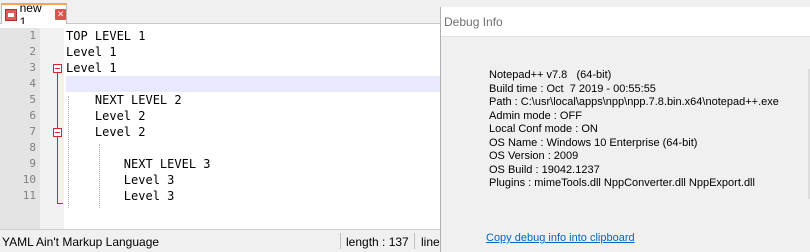  What do you see at coordinates (430, 242) in the screenshot?
I see `status-line: line` at bounding box center [430, 242].